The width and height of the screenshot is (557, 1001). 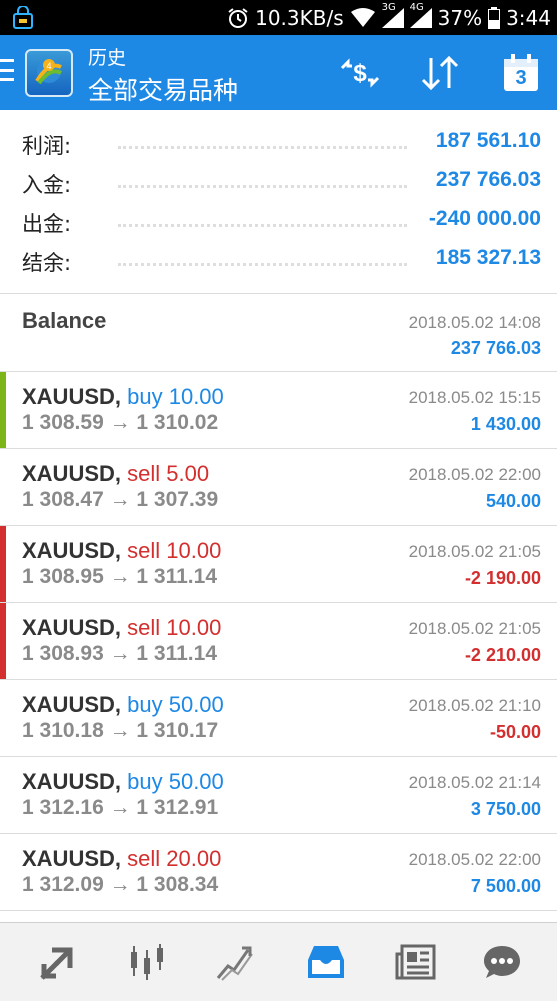 What do you see at coordinates (64, 320) in the screenshot?
I see `balance-title: Balance` at bounding box center [64, 320].